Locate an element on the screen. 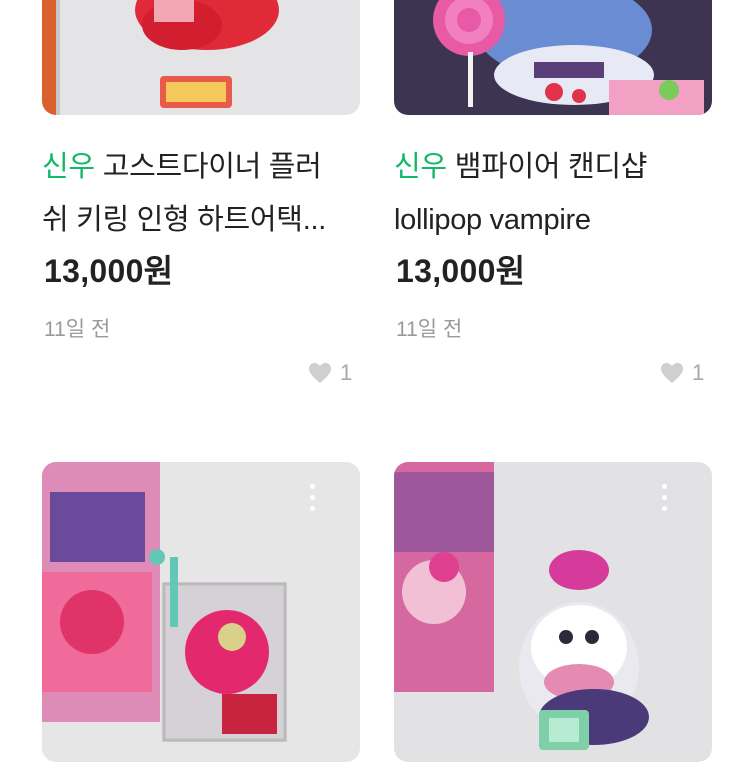  product-title: 신우 뱀파이어 캔디샵 lollipop vampire is located at coordinates (553, 194).